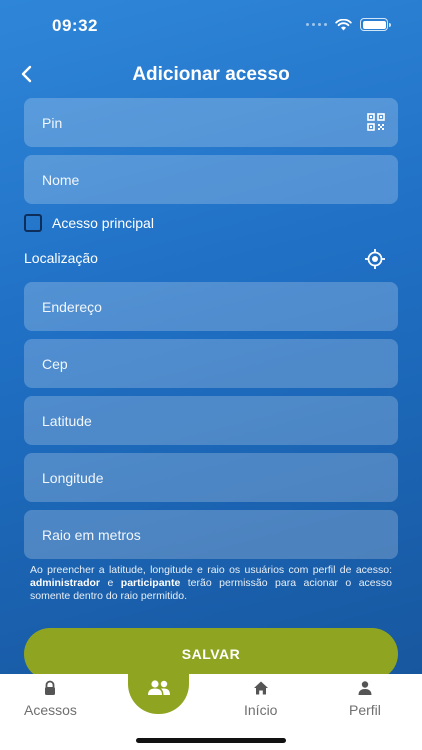  I want to click on home-icon, so click(260, 688).